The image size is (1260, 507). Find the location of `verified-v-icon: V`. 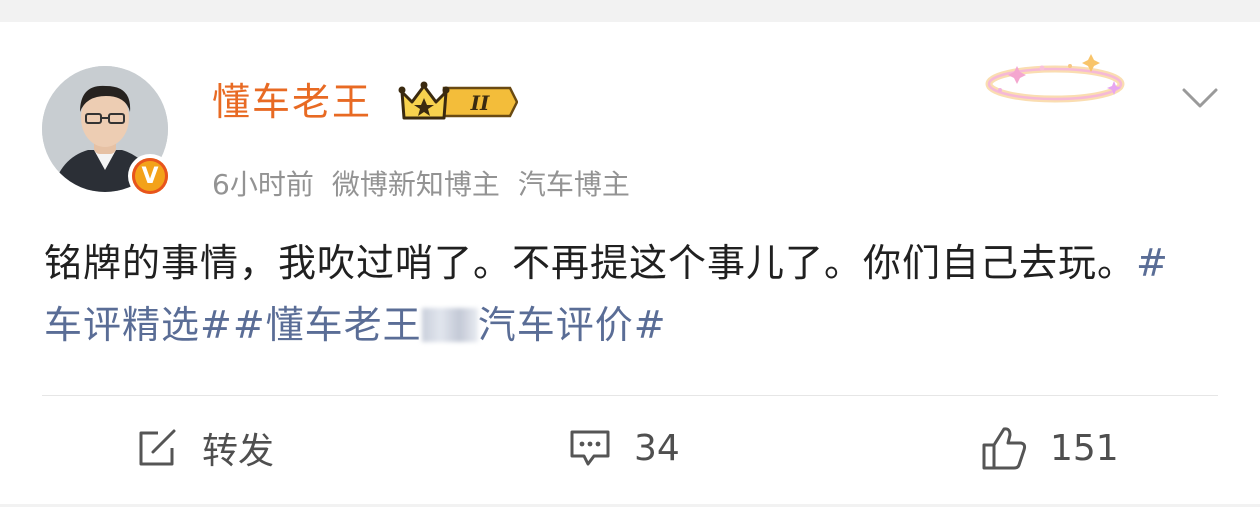

verified-v-icon: V is located at coordinates (150, 176).